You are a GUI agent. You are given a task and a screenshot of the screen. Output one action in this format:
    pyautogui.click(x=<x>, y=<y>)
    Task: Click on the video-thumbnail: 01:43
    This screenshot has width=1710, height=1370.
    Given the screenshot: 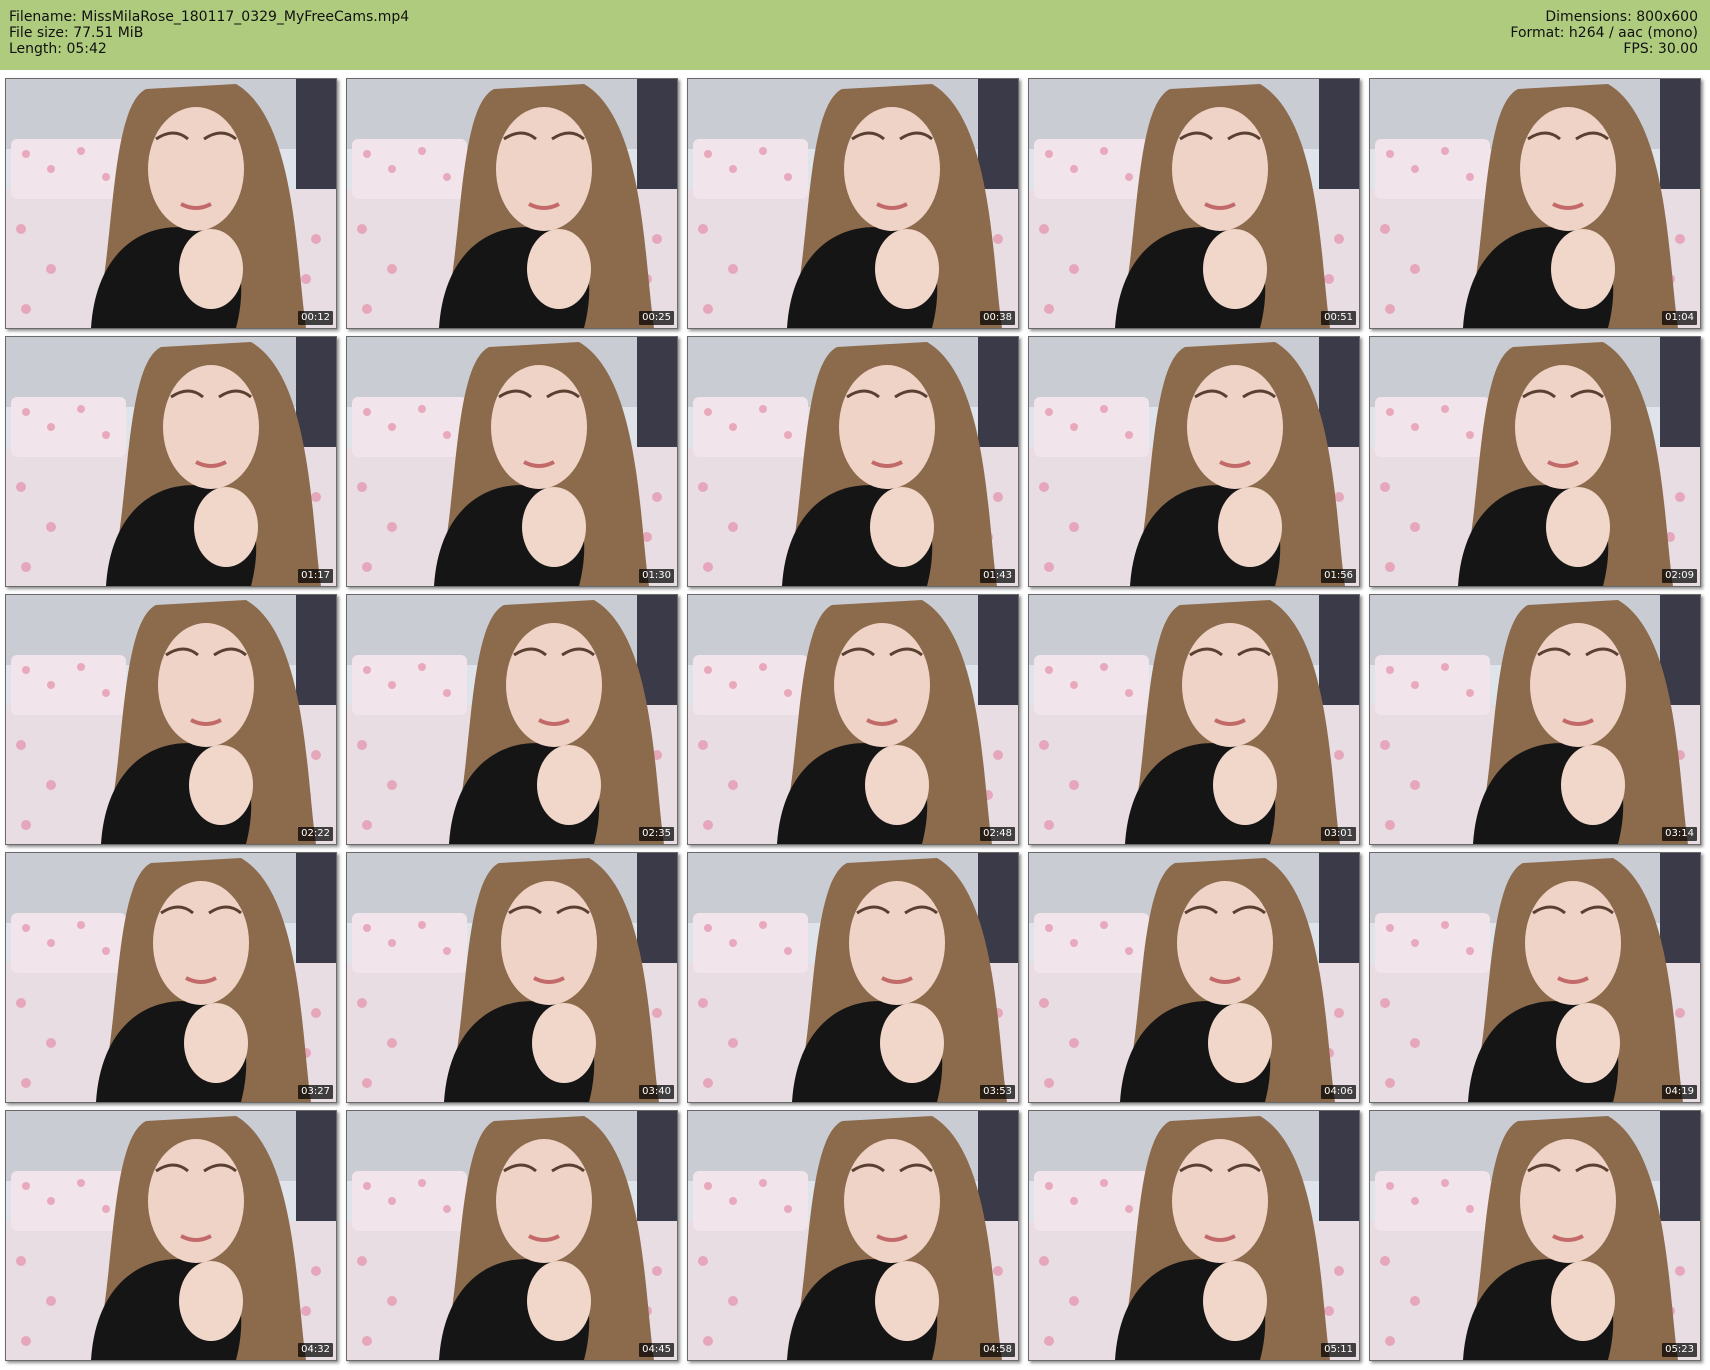 What is the action you would take?
    pyautogui.click(x=853, y=461)
    